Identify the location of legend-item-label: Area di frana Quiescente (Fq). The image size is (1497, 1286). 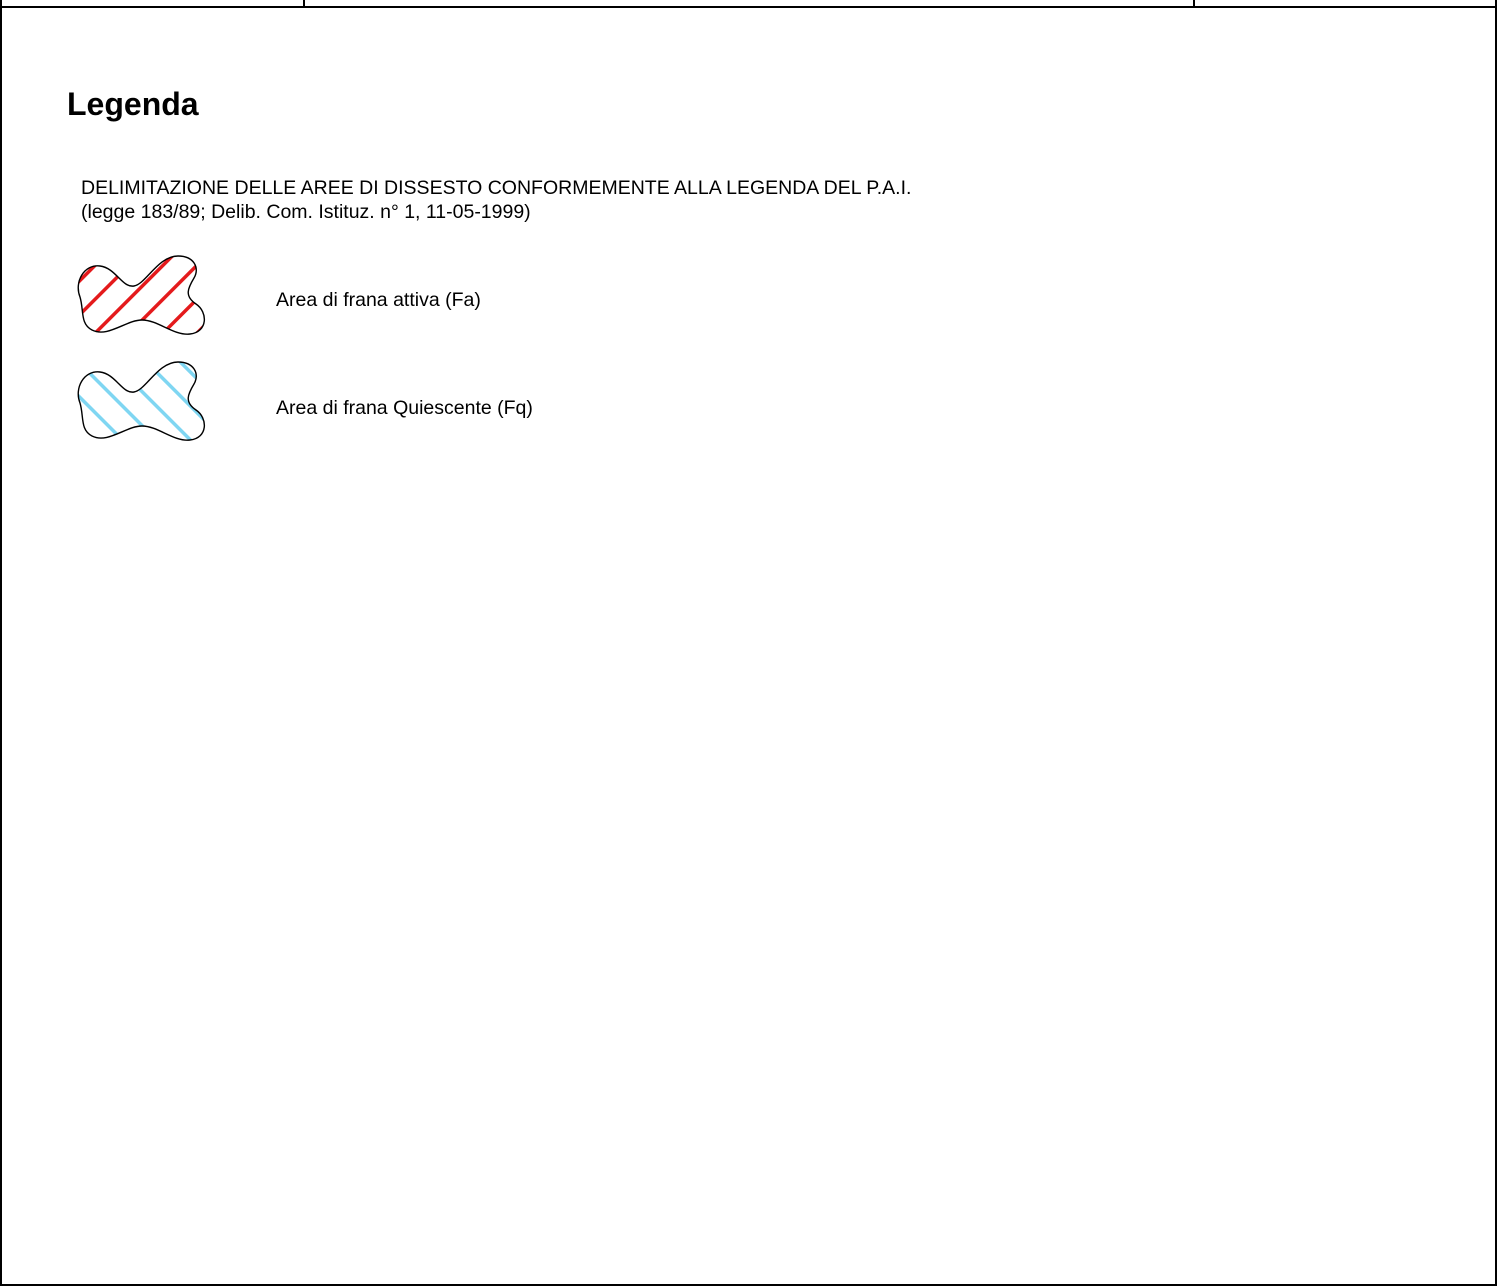
(404, 408).